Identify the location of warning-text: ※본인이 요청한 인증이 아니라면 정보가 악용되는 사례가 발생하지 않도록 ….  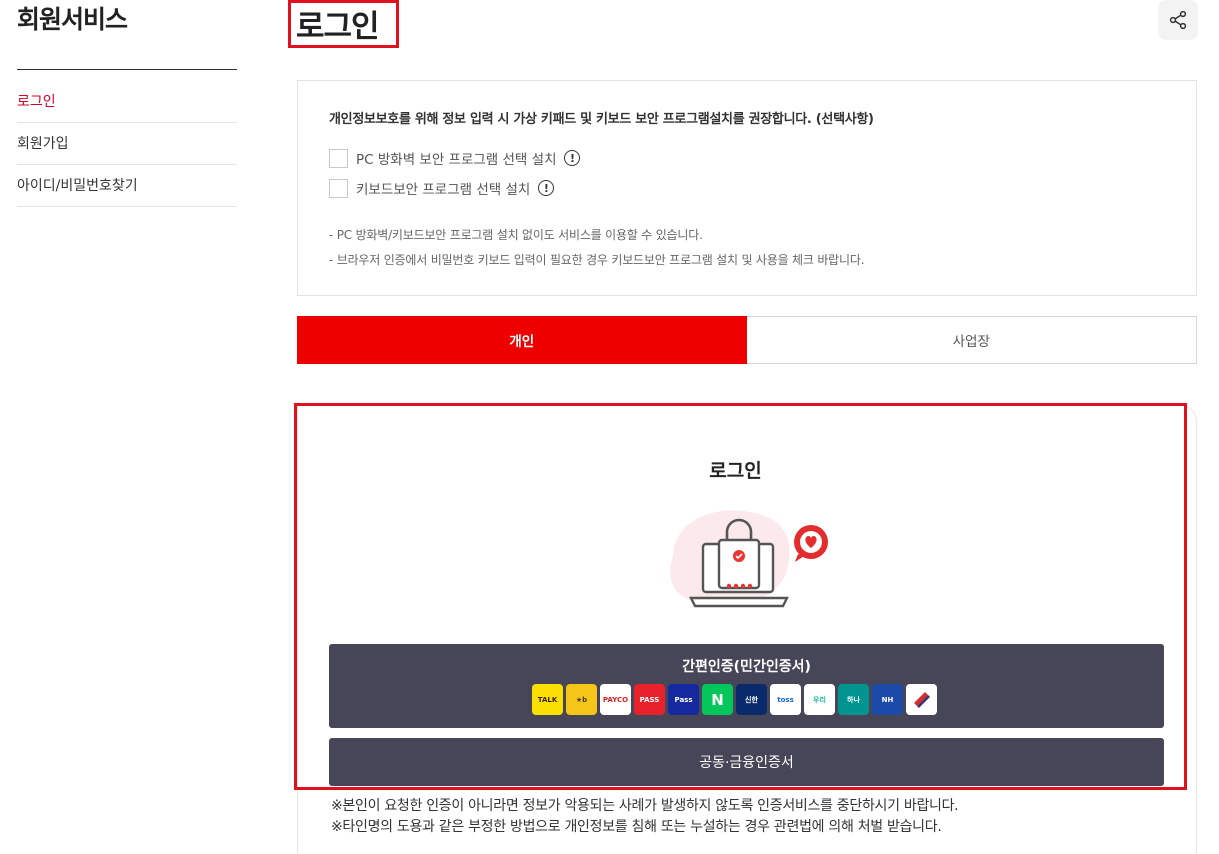
(645, 806).